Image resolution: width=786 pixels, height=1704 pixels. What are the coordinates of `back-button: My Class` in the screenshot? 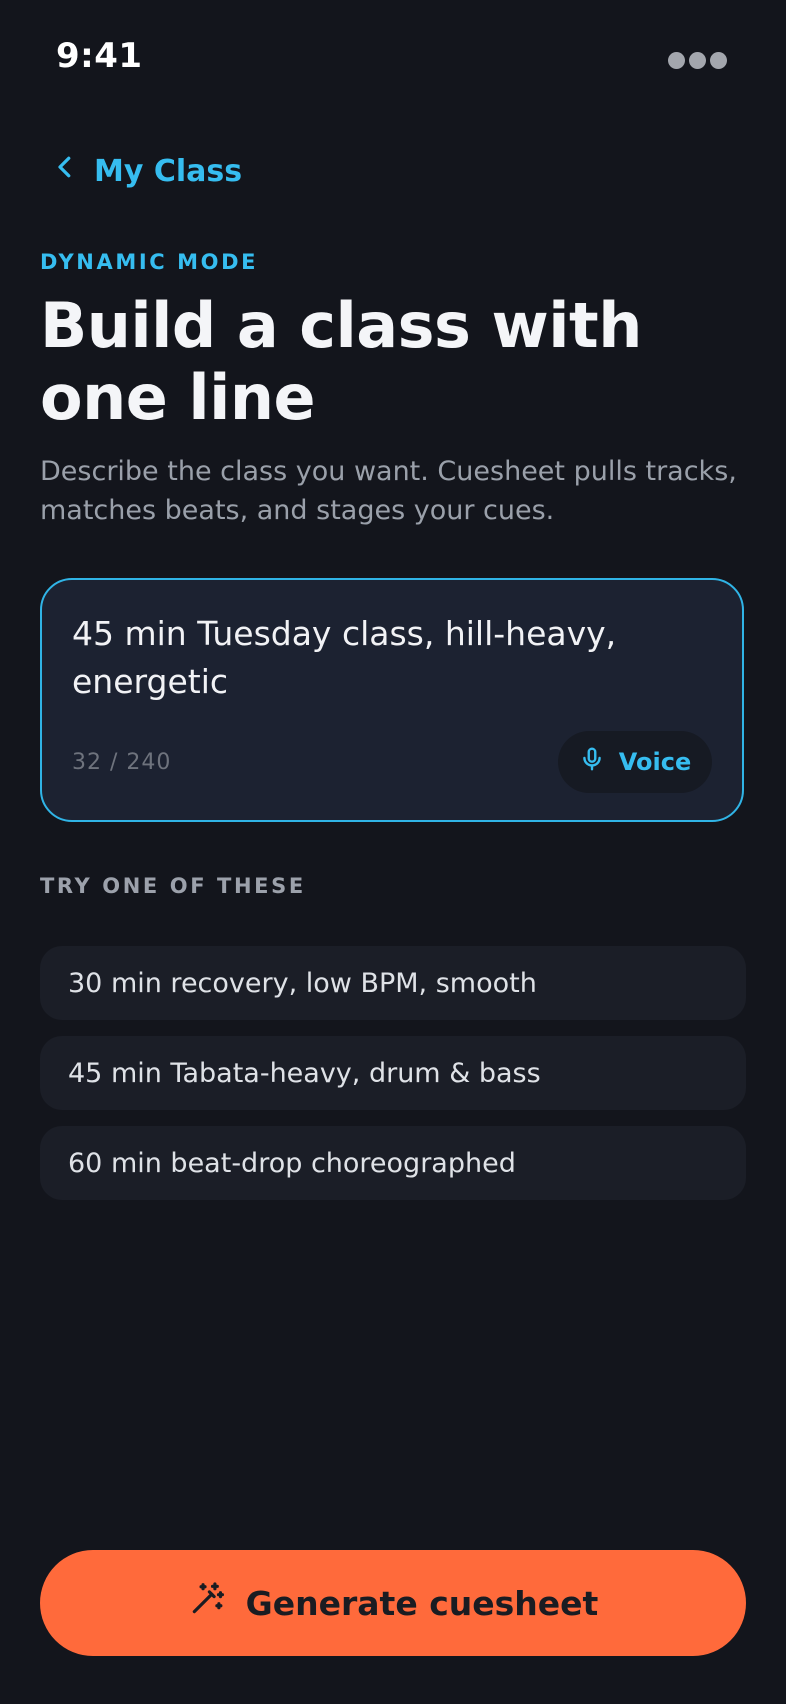 It's located at (146, 171).